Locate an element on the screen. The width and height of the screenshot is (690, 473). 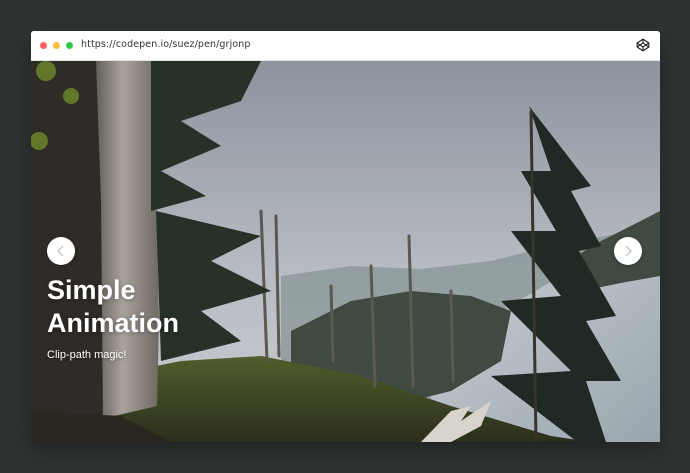
minimize-window-button is located at coordinates (56, 45).